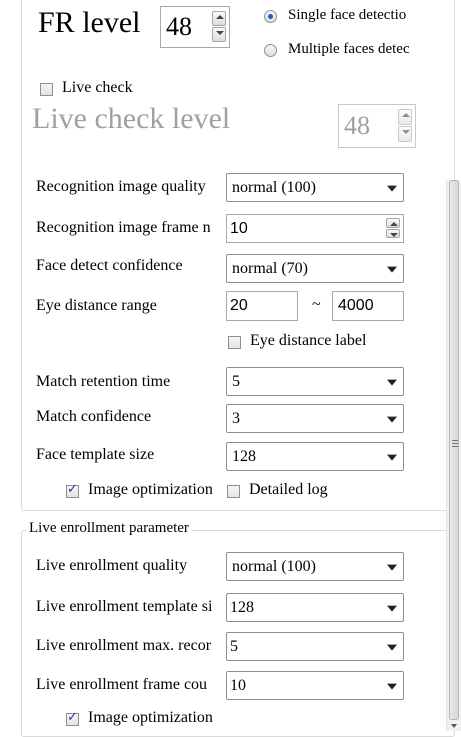  Describe the element at coordinates (179, 26) in the screenshot. I see `fr-level-value: 48` at that location.